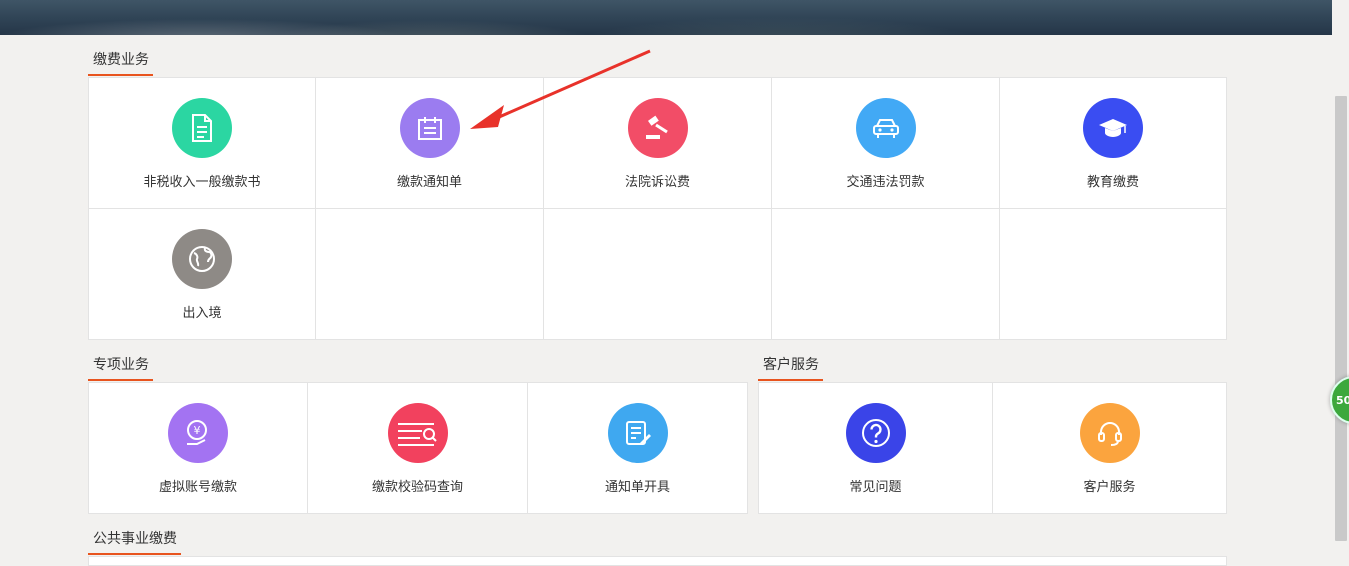 The image size is (1349, 566). Describe the element at coordinates (417, 487) in the screenshot. I see `service-label: 缴款校验码查询` at that location.